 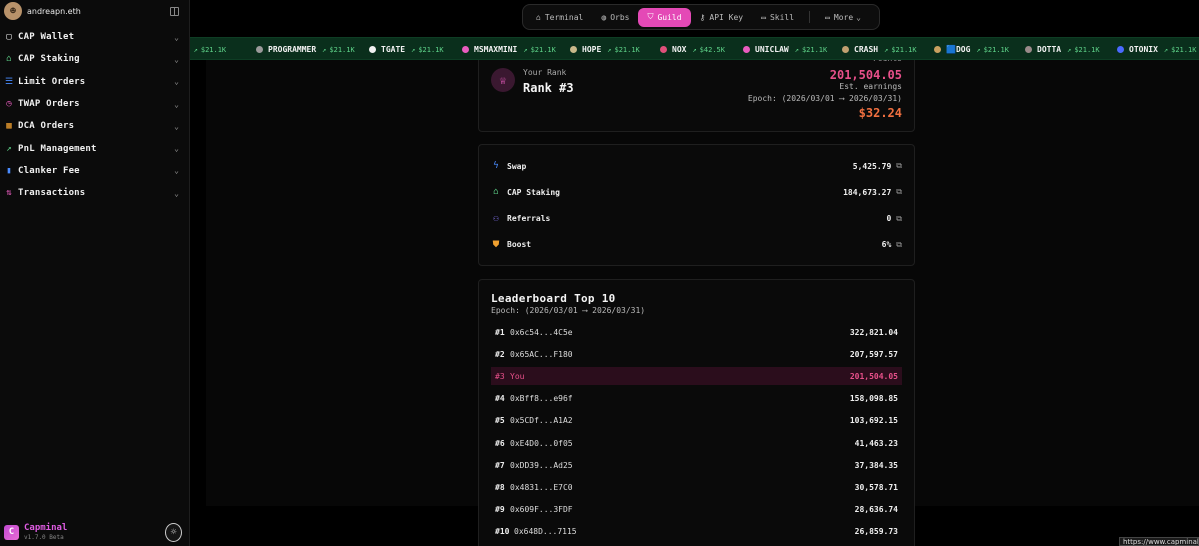 I want to click on tab-orbs: ◍ Orbs, so click(x=615, y=17).